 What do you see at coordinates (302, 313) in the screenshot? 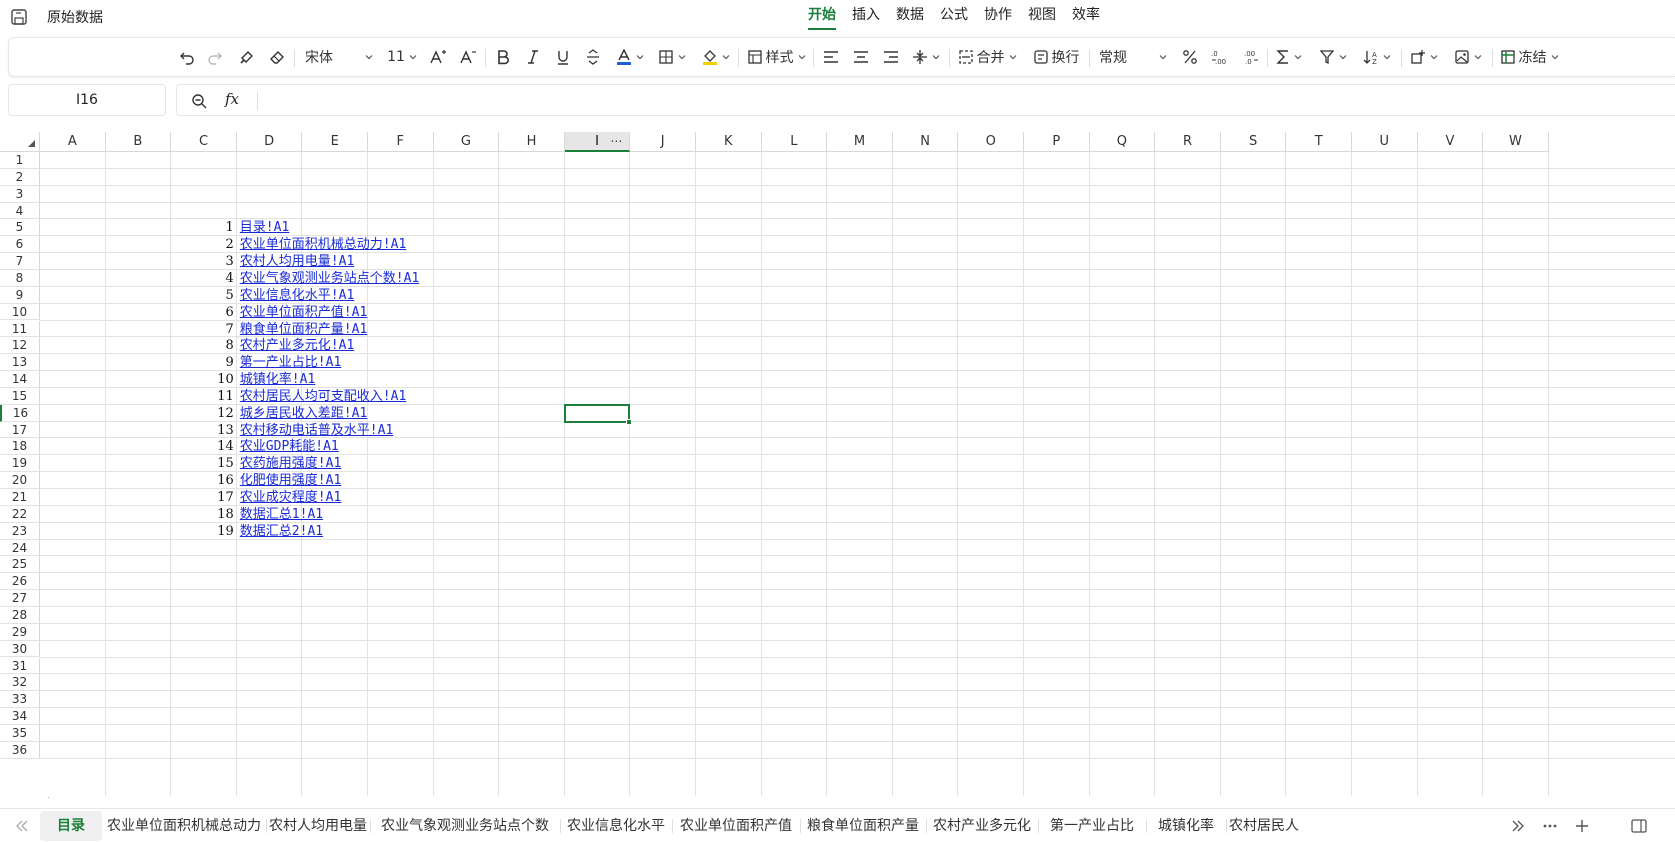
I see `hyperlink-cell: 农业单位面积产值!A1` at bounding box center [302, 313].